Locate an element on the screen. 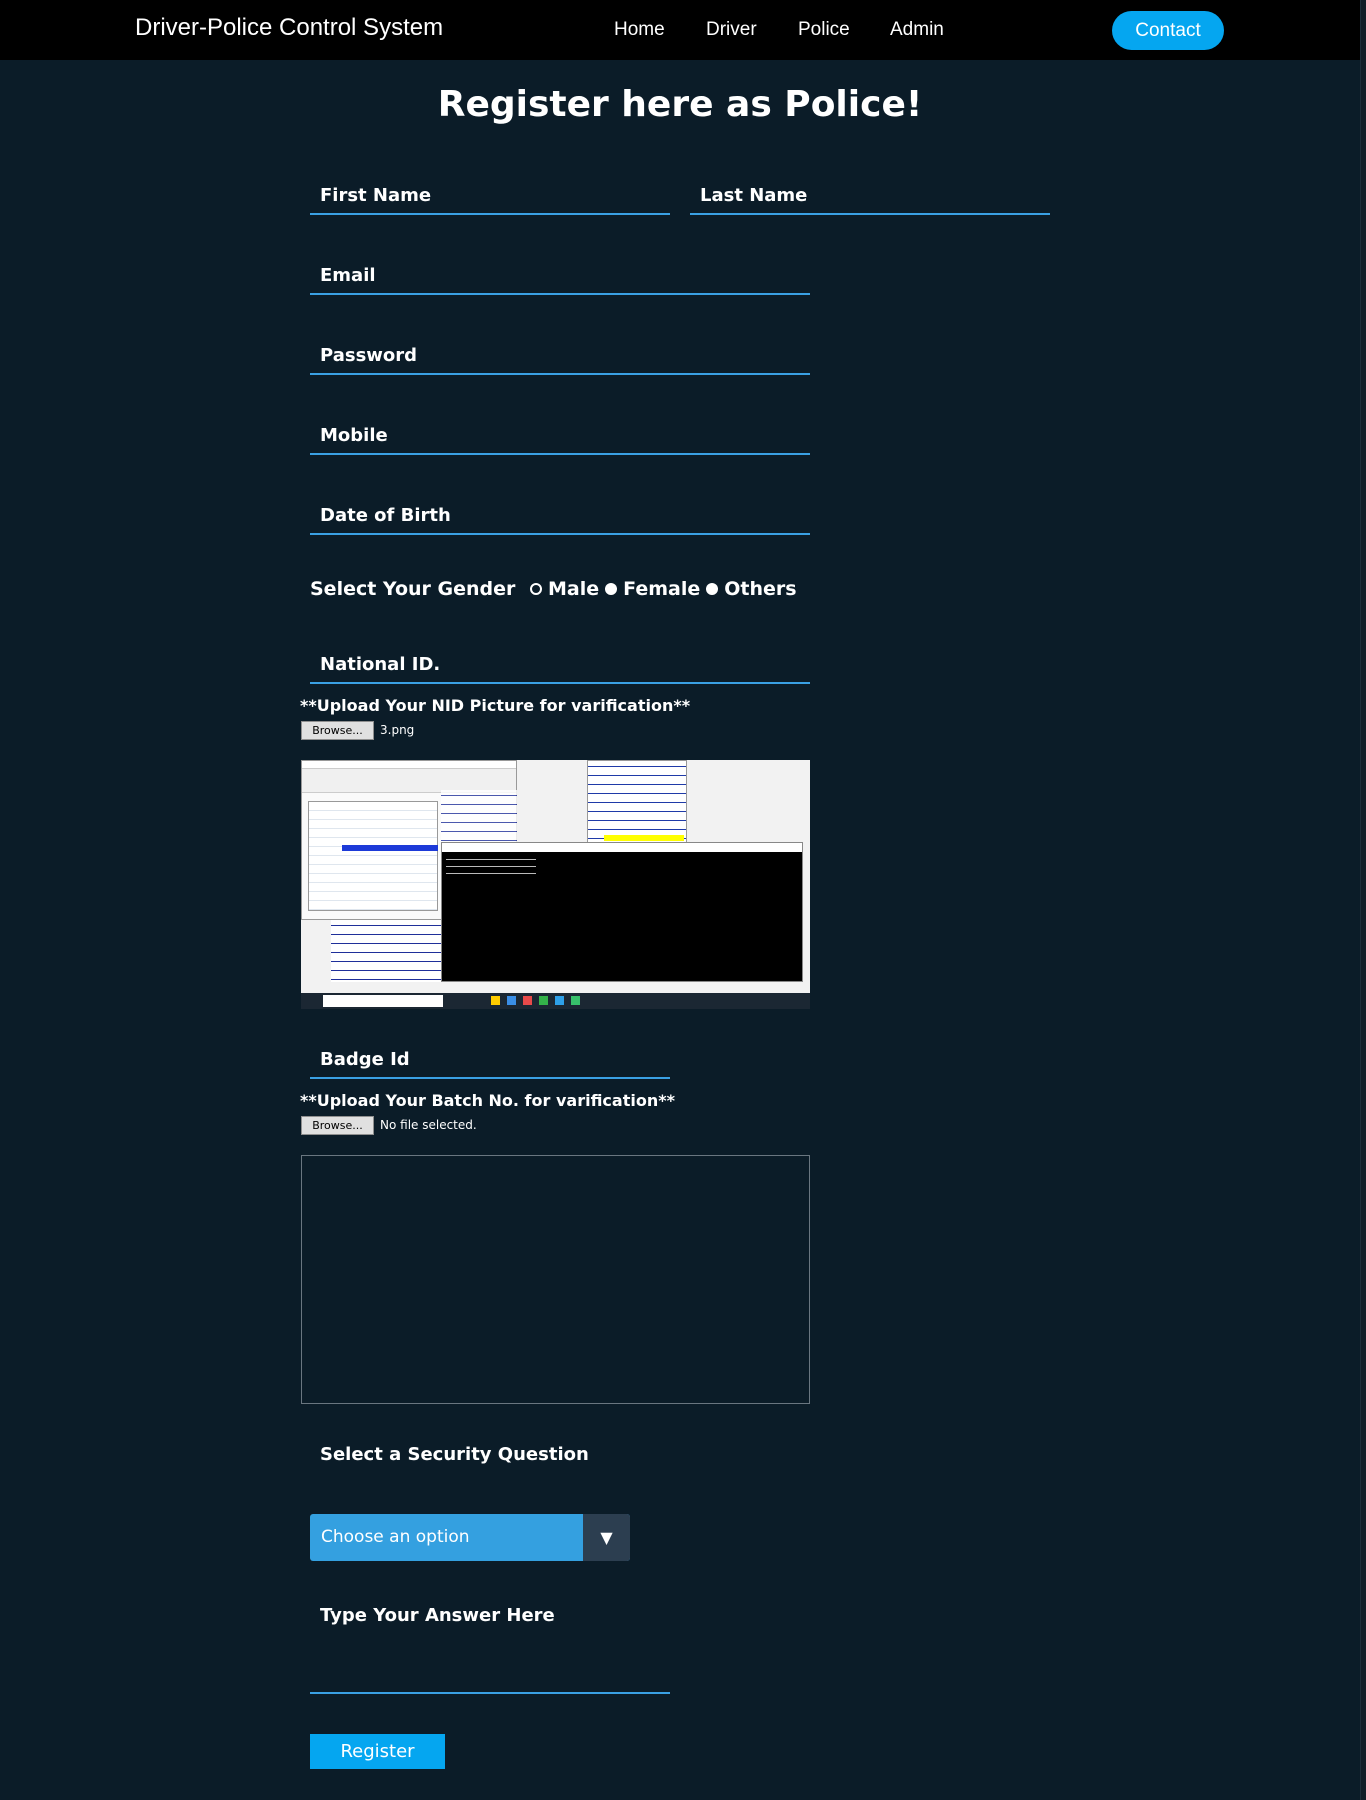  mobile-label: Mobile is located at coordinates (354, 435).